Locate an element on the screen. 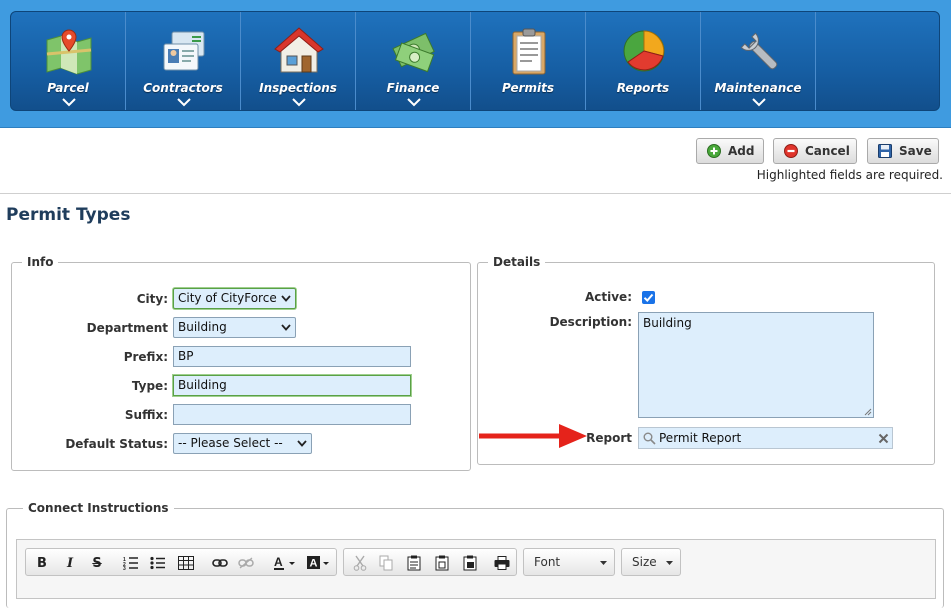  red-arrow-annotation is located at coordinates (533, 436).